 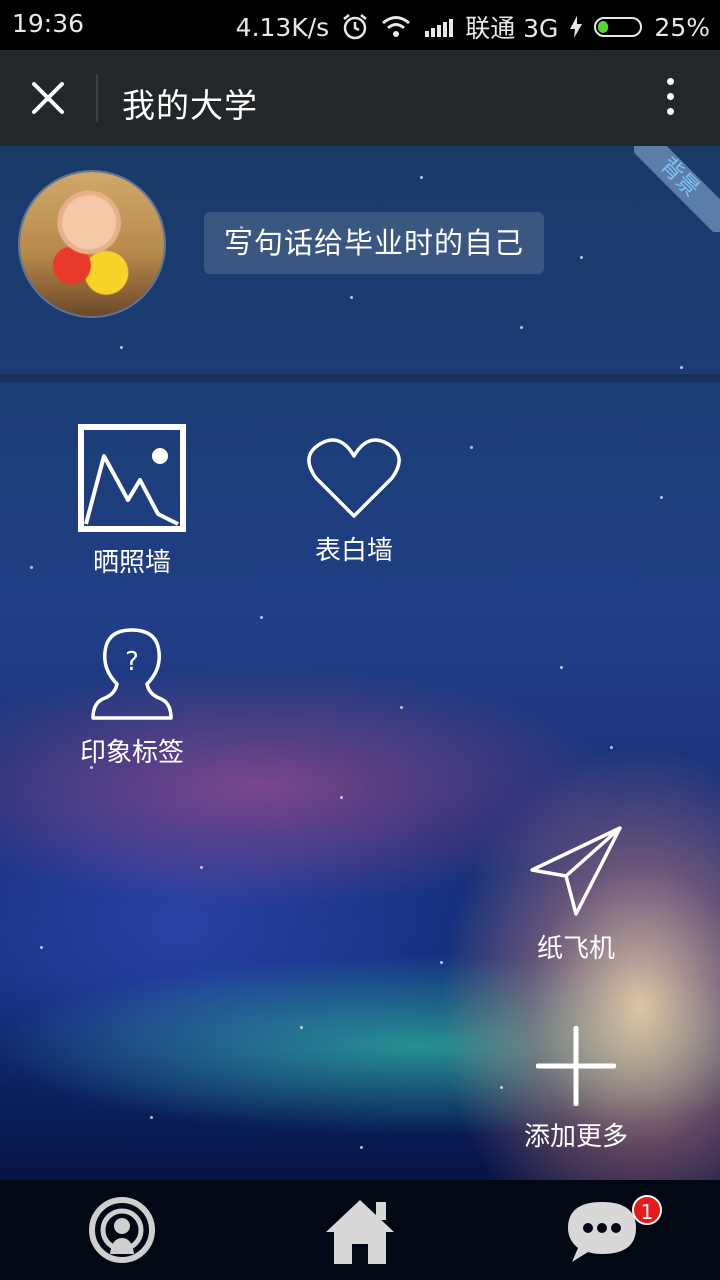 I want to click on app-confession-wall: 表白墙, so click(x=354, y=501).